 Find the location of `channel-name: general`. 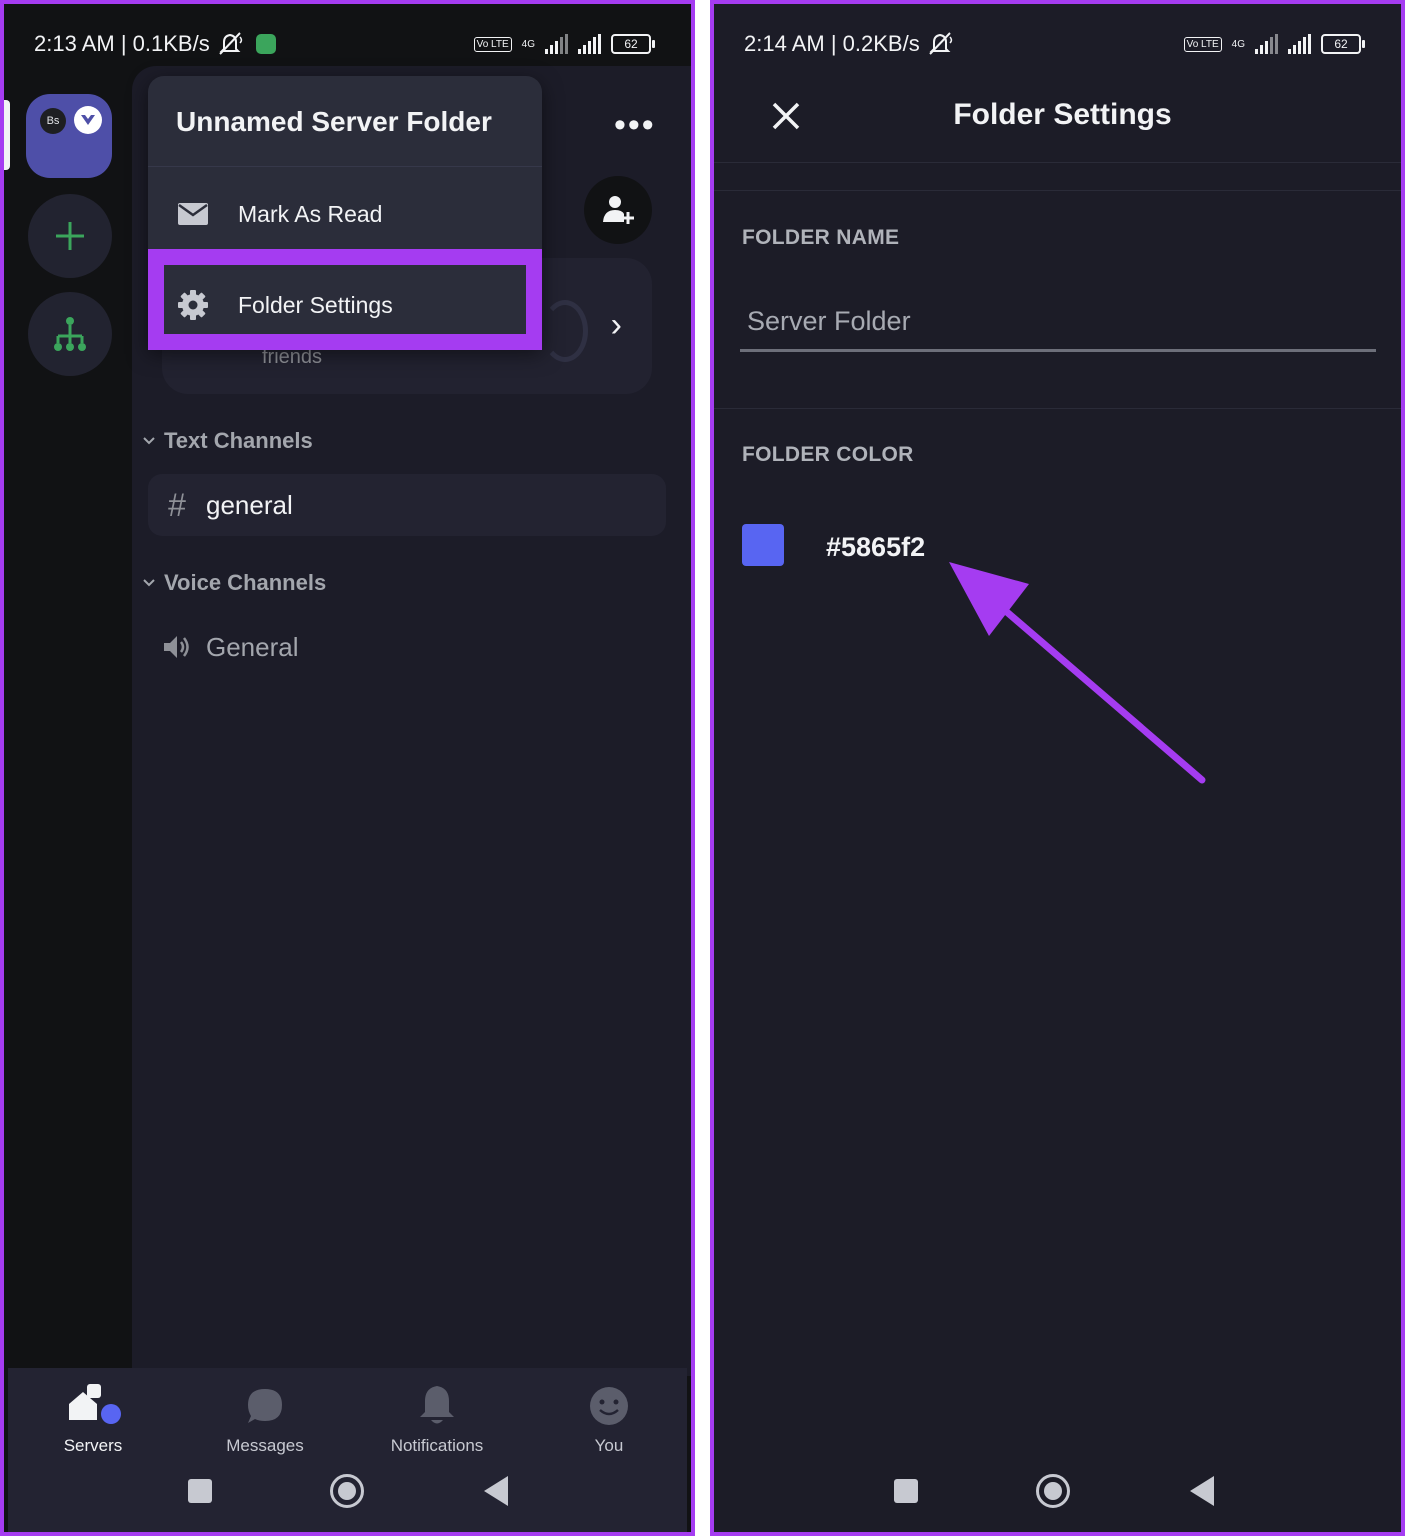

channel-name: general is located at coordinates (249, 504).